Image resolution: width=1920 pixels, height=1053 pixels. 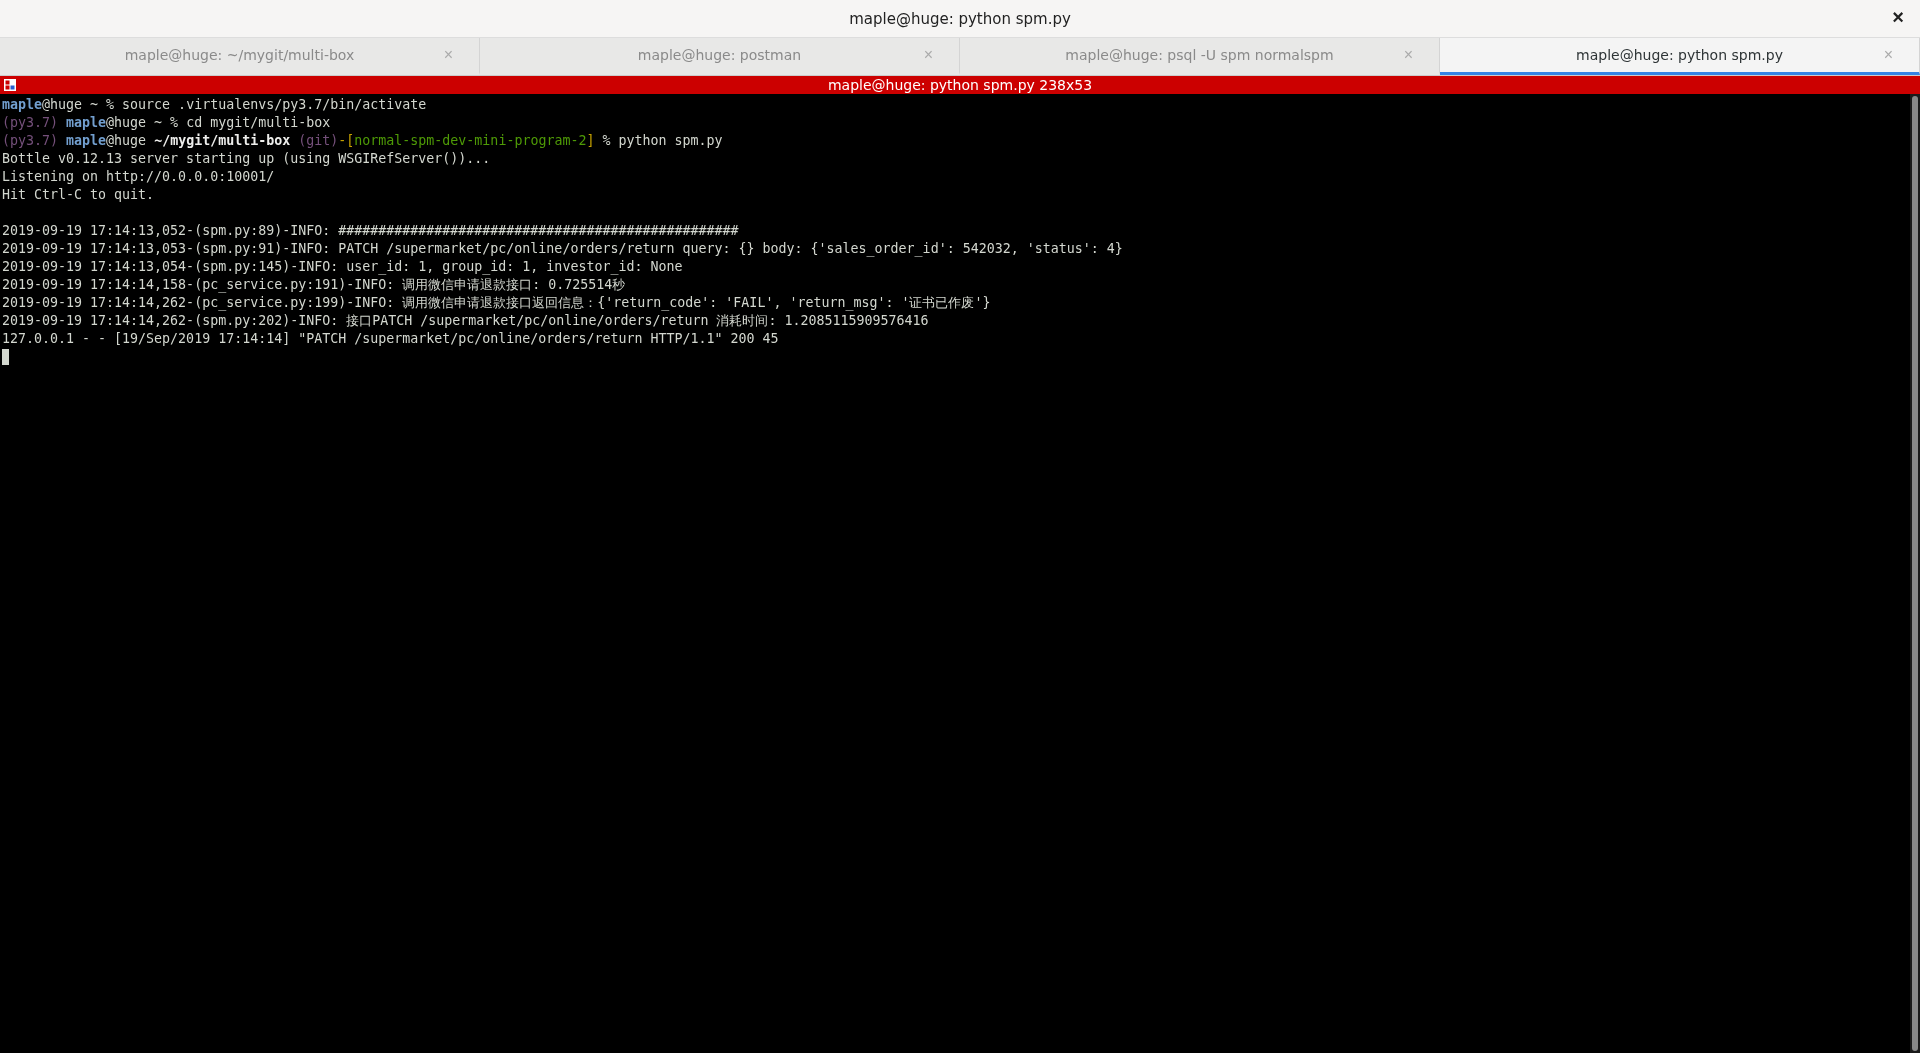 I want to click on terminal-line: Hit Ctrl-C to quit., so click(x=78, y=194).